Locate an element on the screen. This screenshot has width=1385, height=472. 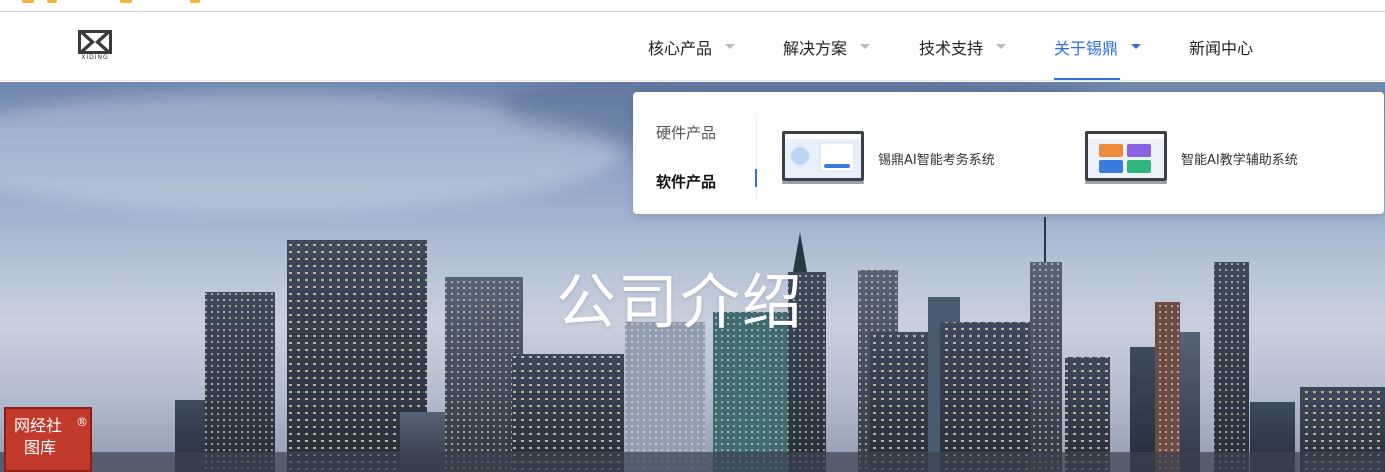
logo-text: XIDING is located at coordinates (95, 57).